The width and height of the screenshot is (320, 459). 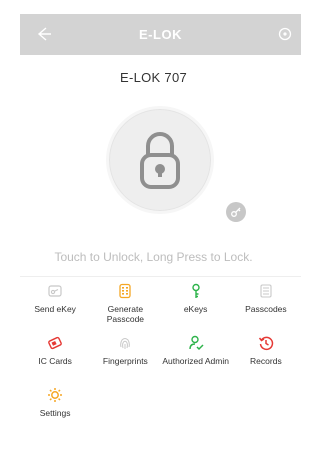 What do you see at coordinates (125, 343) in the screenshot?
I see `fingerprint-icon` at bounding box center [125, 343].